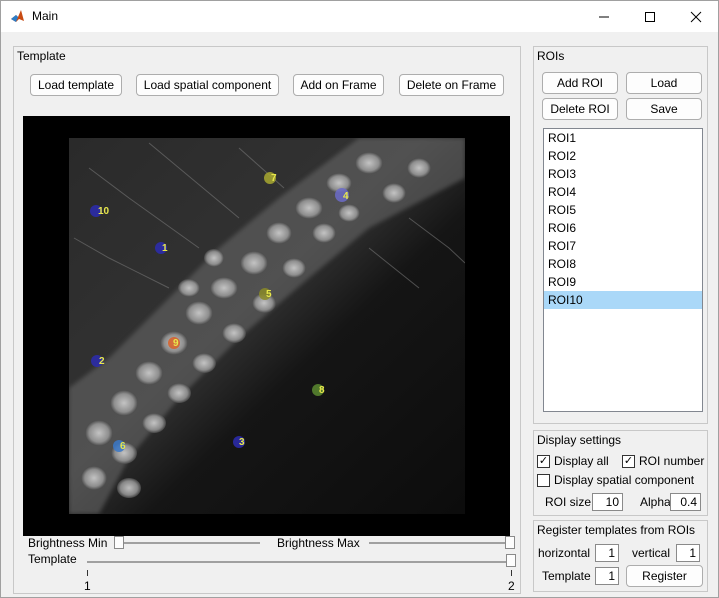 The width and height of the screenshot is (719, 598). What do you see at coordinates (176, 343) in the screenshot?
I see `roi-number-label-9: 9` at bounding box center [176, 343].